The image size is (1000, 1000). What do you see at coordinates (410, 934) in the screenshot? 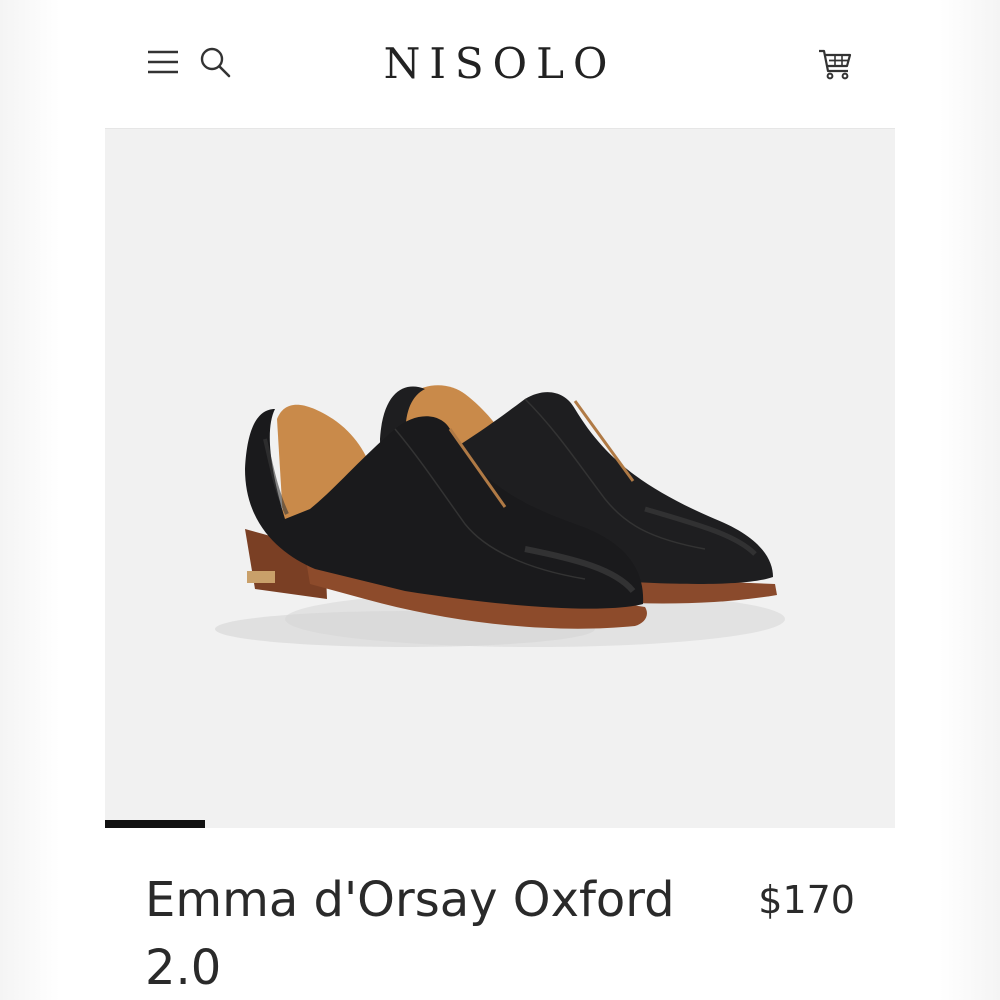
I see `product-title: Emma d'Orsay Oxford 2.0` at bounding box center [410, 934].